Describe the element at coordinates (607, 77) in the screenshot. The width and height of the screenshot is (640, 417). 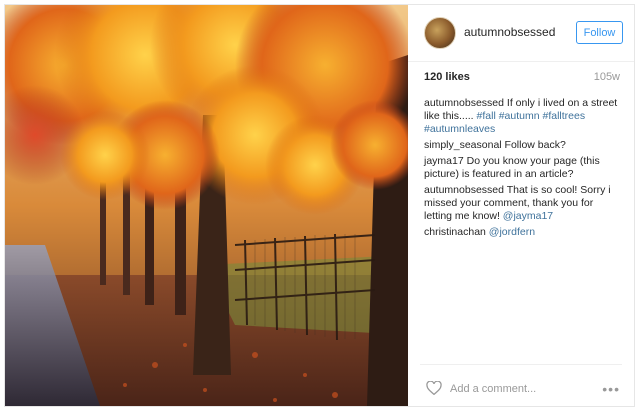
I see `post-age: 105w` at that location.